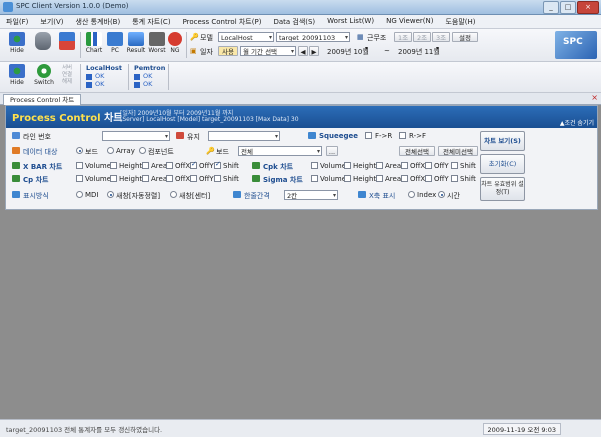 The width and height of the screenshot is (601, 437). What do you see at coordinates (465, 37) in the screenshot?
I see `shift-settings-button: 설정` at bounding box center [465, 37].